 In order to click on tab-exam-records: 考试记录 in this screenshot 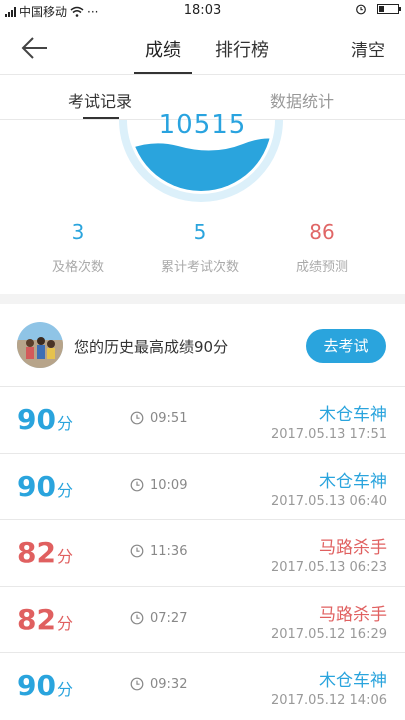, I will do `click(100, 100)`.